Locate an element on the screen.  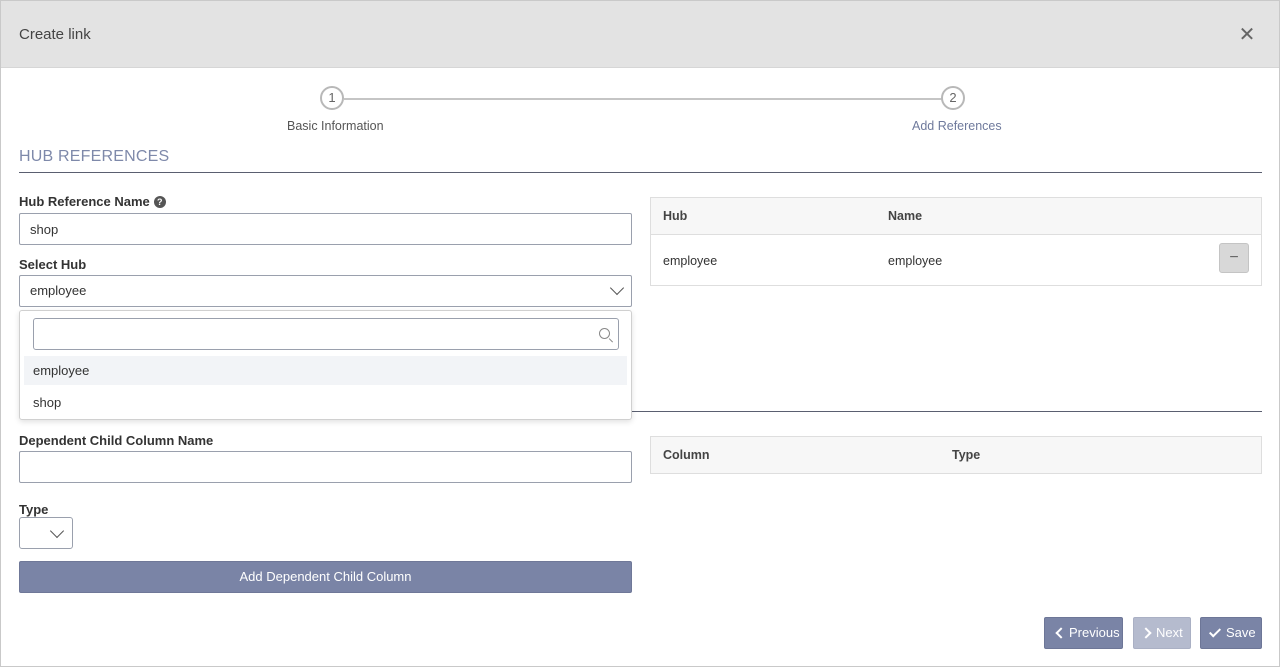
add-dependent-child-column-button: Add Dependent Child Column is located at coordinates (325, 577).